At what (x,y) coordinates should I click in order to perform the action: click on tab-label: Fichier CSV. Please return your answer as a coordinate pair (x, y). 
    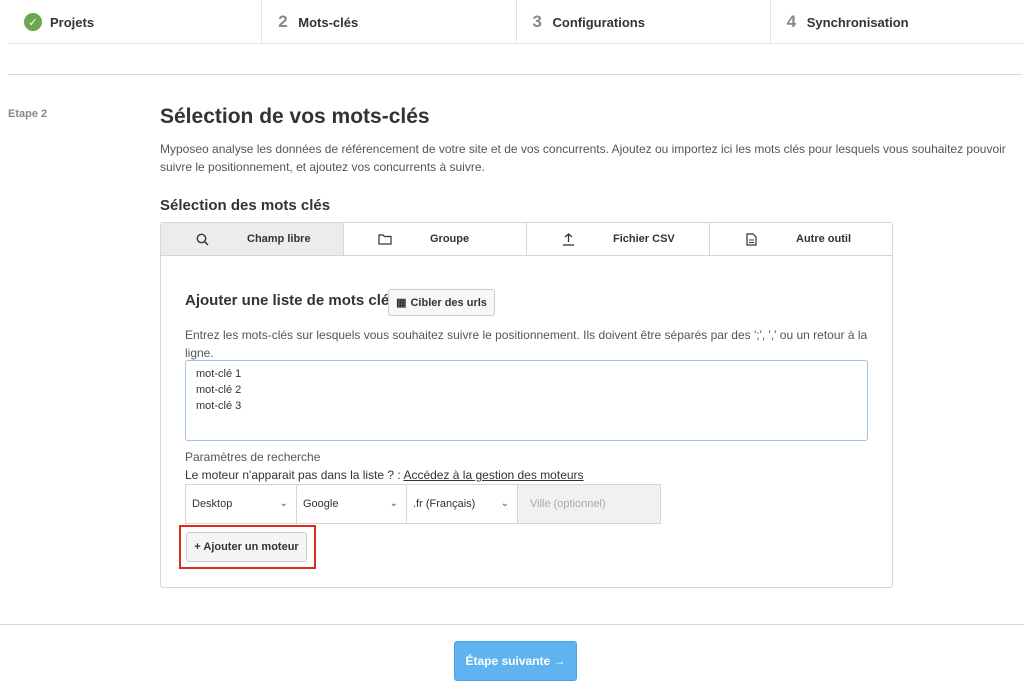
    Looking at the image, I should click on (644, 239).